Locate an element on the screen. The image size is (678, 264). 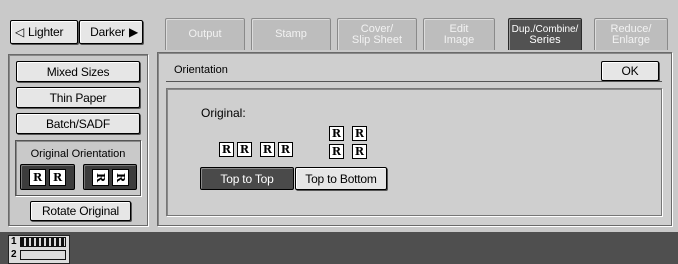
tab-cover-label-line1: Cover/ is located at coordinates (377, 28).